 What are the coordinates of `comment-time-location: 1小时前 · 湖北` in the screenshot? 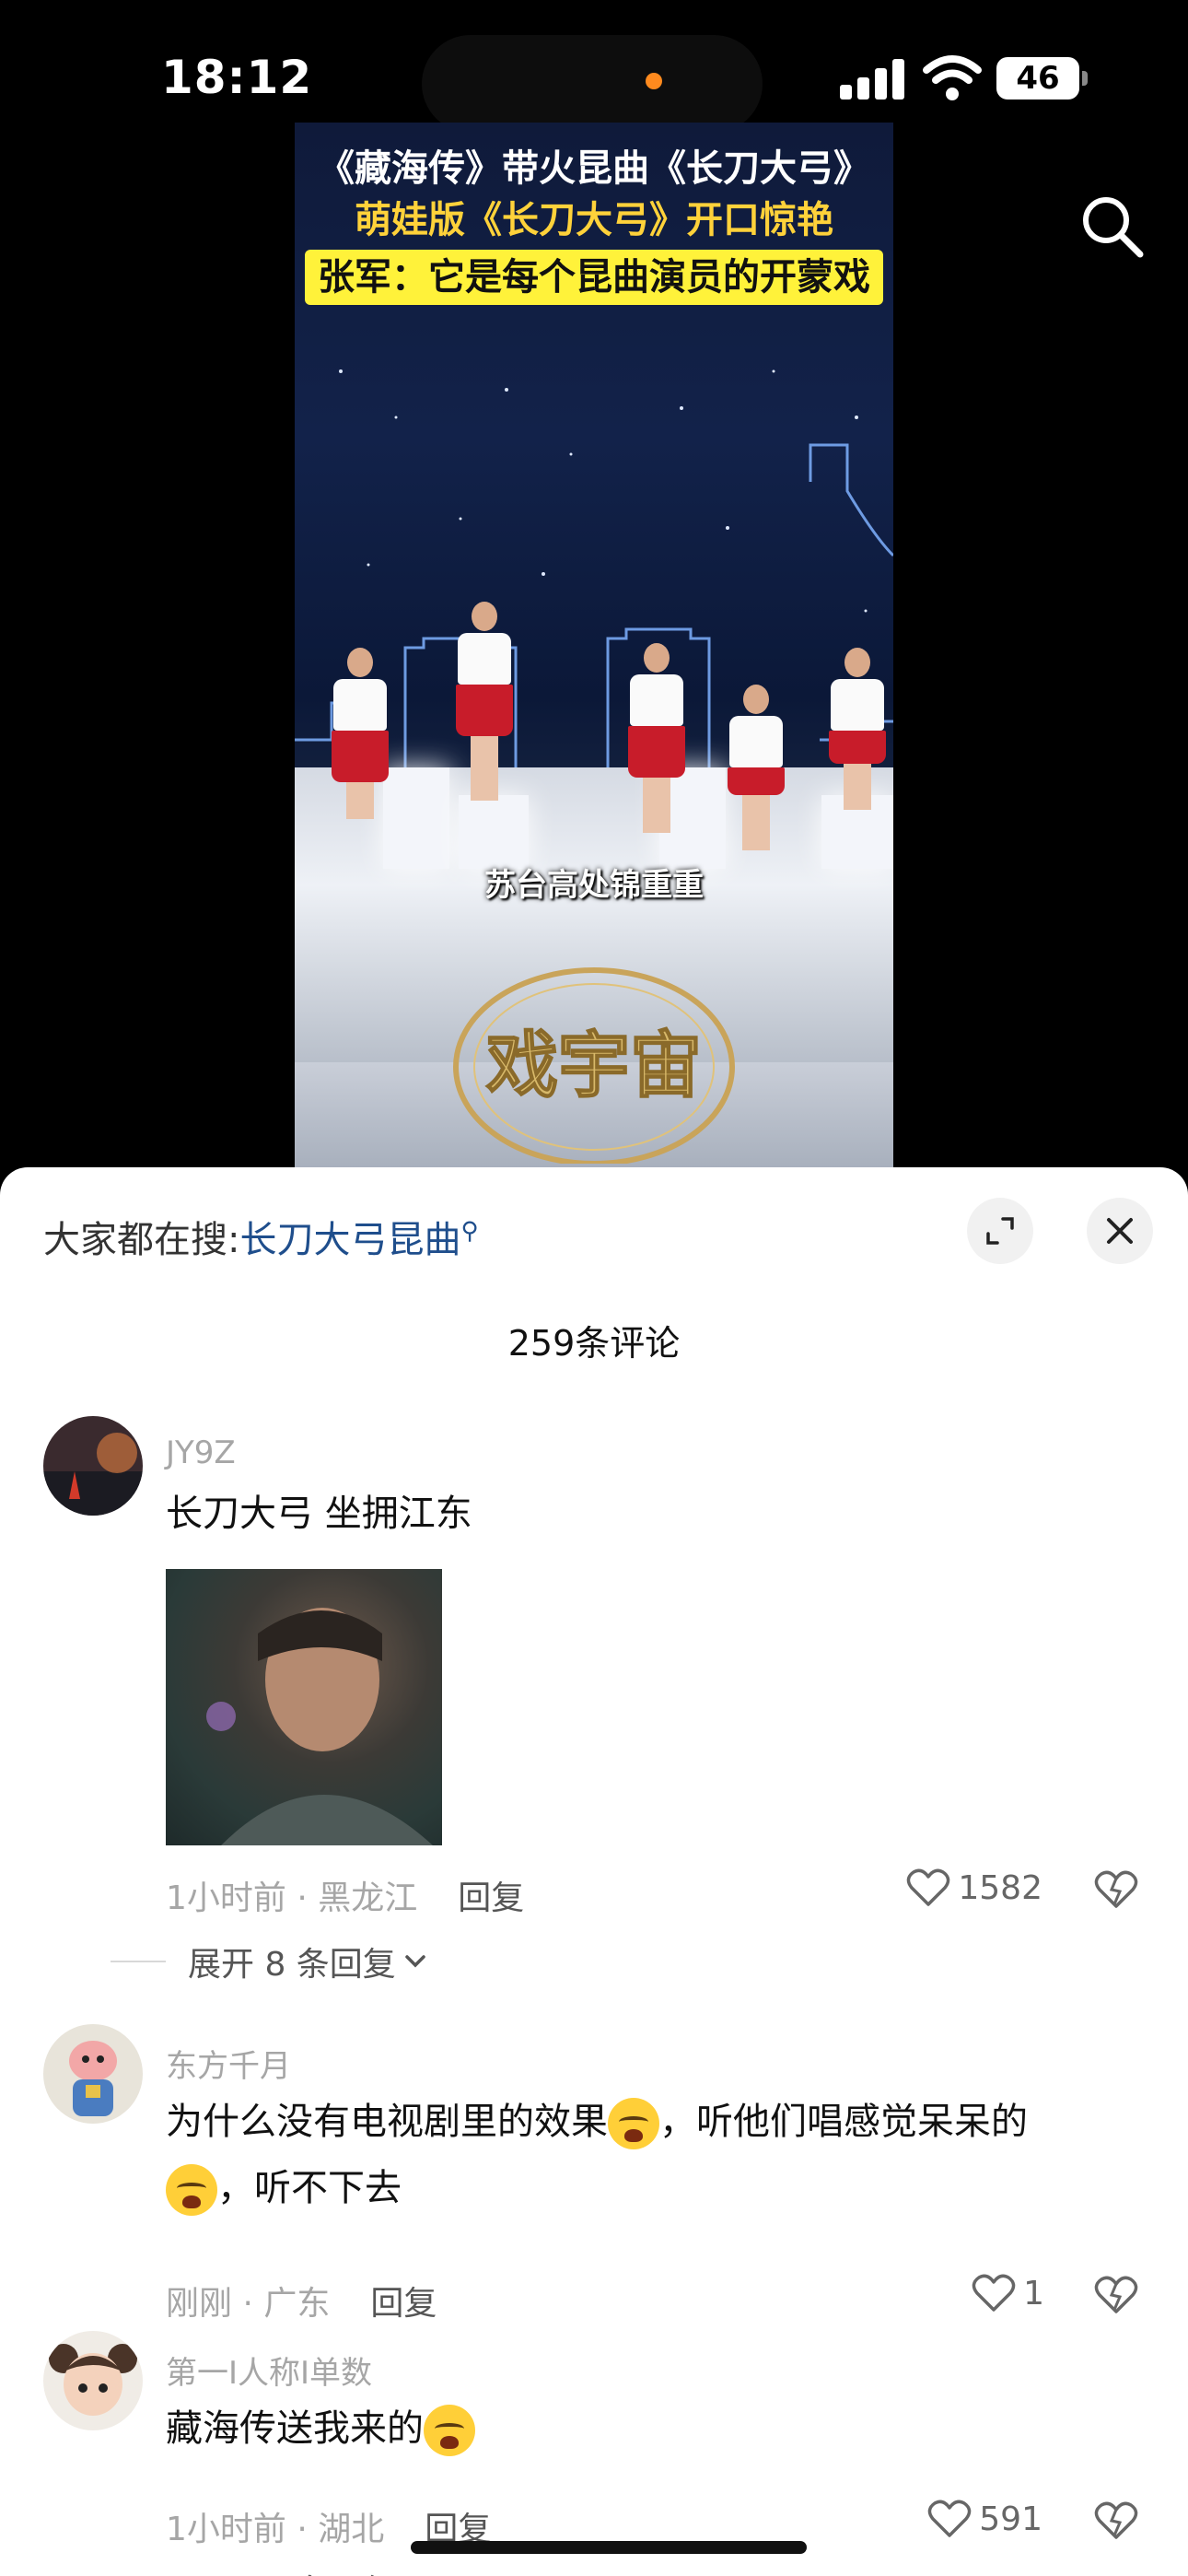 It's located at (275, 2529).